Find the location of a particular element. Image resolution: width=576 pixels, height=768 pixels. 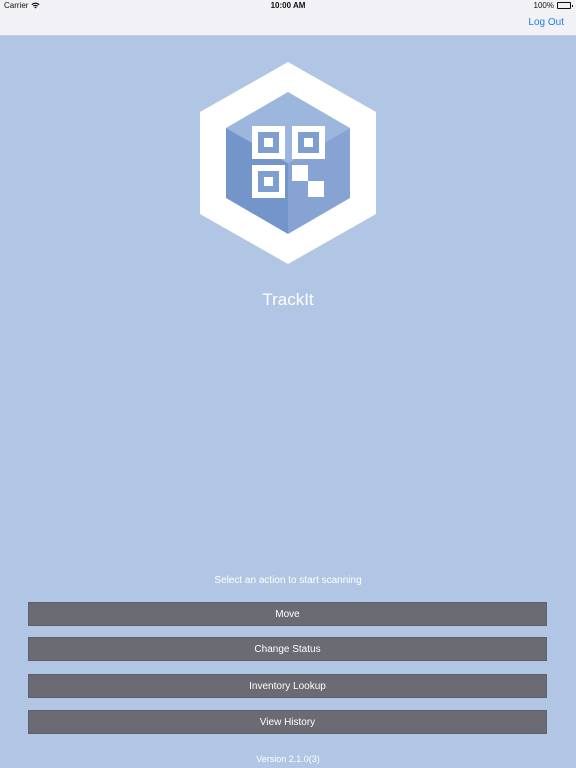

view-history-button: View History is located at coordinates (287, 722).